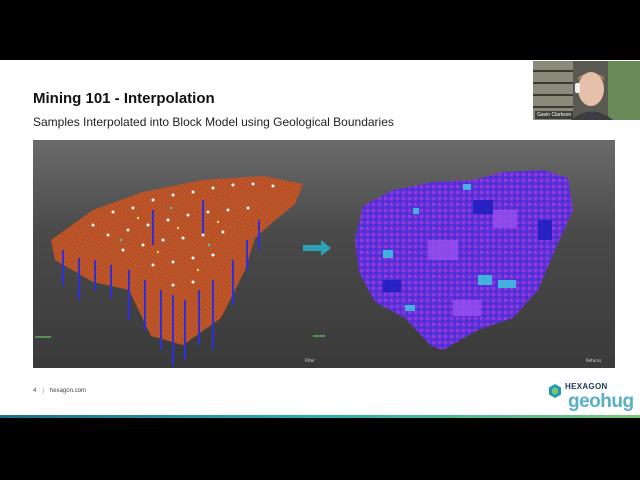  I want to click on hexagon-icon, so click(555, 391).